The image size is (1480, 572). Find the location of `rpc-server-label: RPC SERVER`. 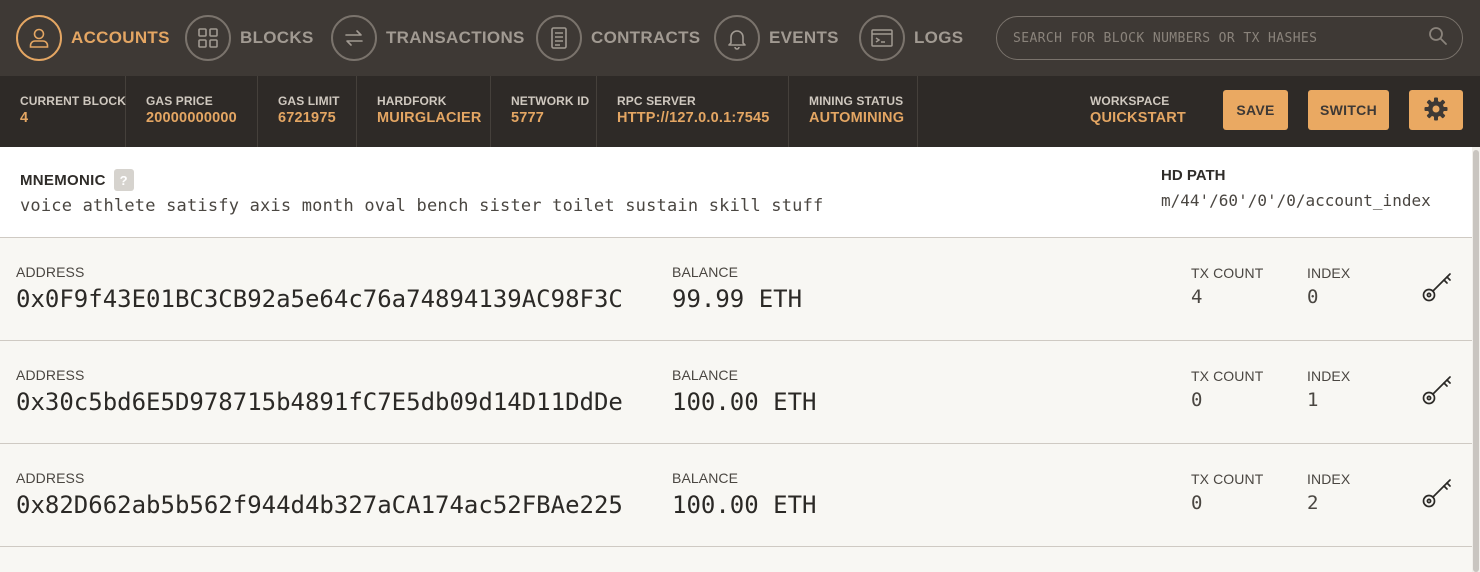

rpc-server-label: RPC SERVER is located at coordinates (656, 101).